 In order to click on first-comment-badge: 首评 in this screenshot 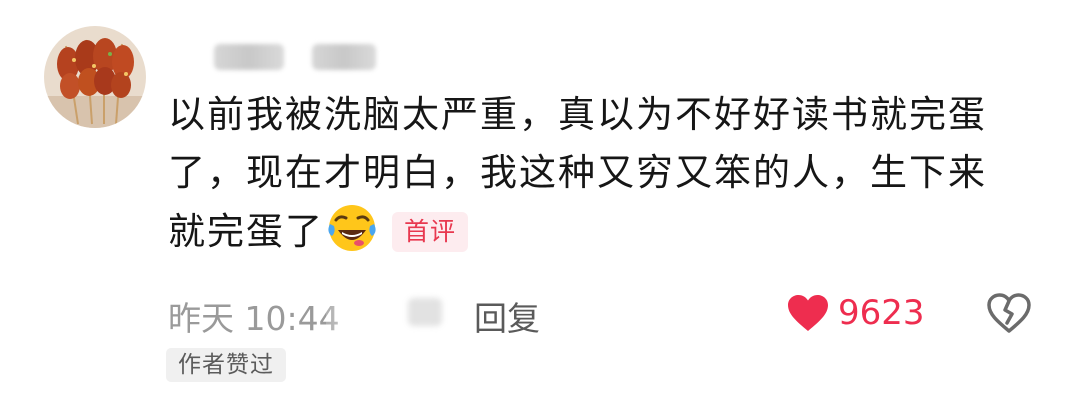, I will do `click(430, 232)`.